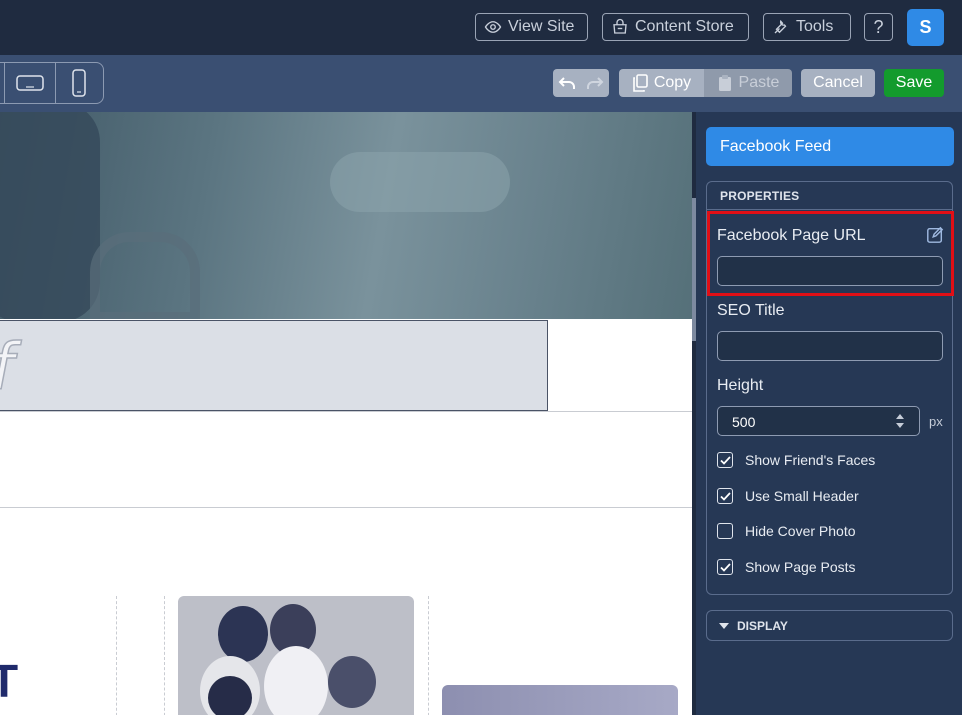 The height and width of the screenshot is (715, 962). I want to click on option-show-page-posts: Show Page Posts, so click(786, 567).